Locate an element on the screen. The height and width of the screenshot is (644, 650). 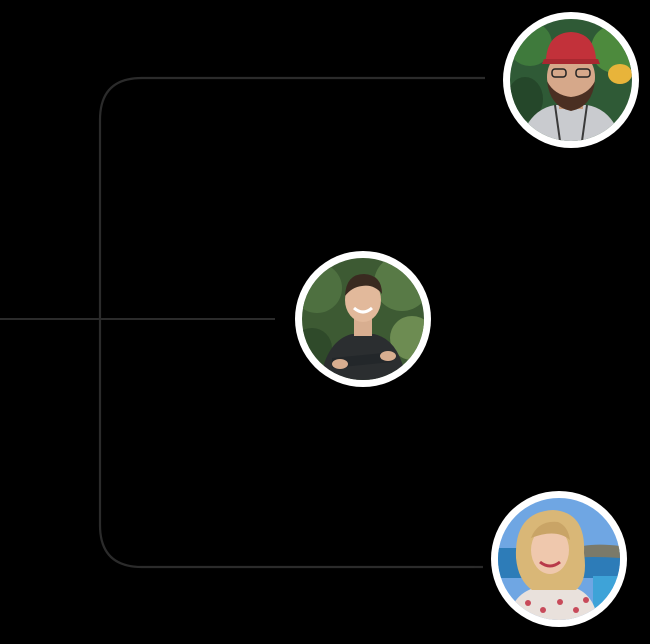
portrait-woman-blonde-seaside is located at coordinates (559, 559).